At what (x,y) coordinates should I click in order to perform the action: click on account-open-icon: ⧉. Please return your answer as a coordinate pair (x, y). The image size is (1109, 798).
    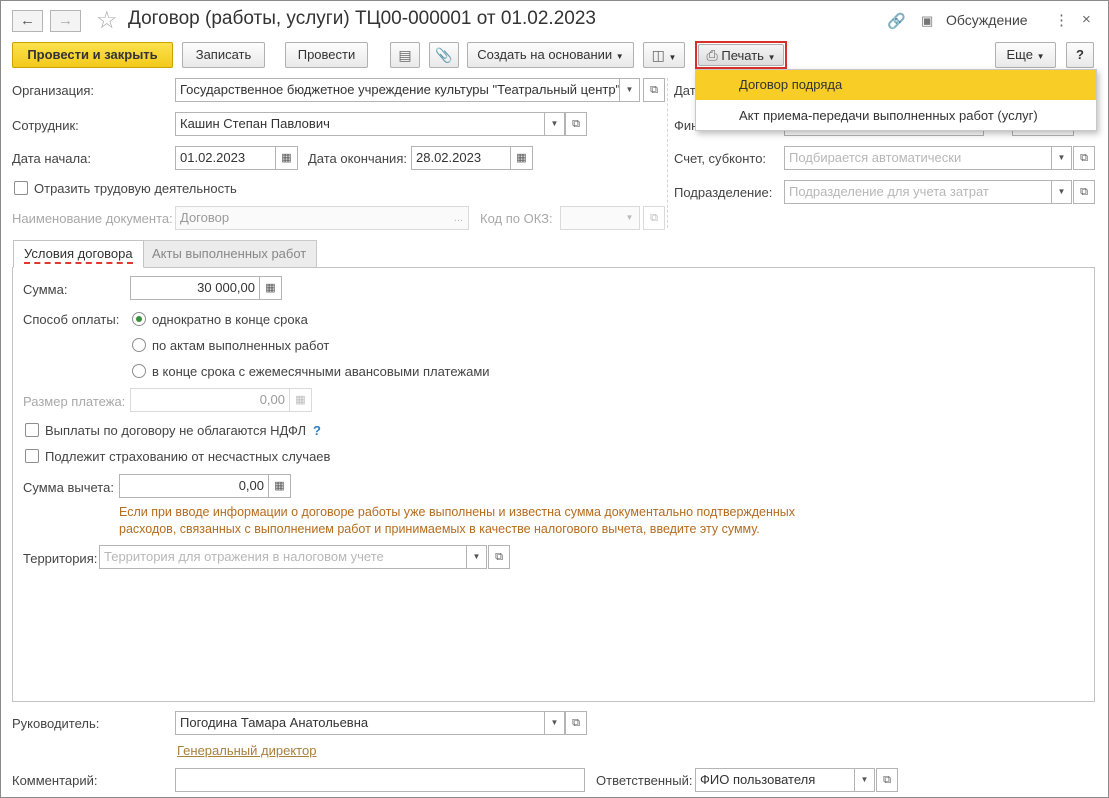
    Looking at the image, I should click on (1084, 158).